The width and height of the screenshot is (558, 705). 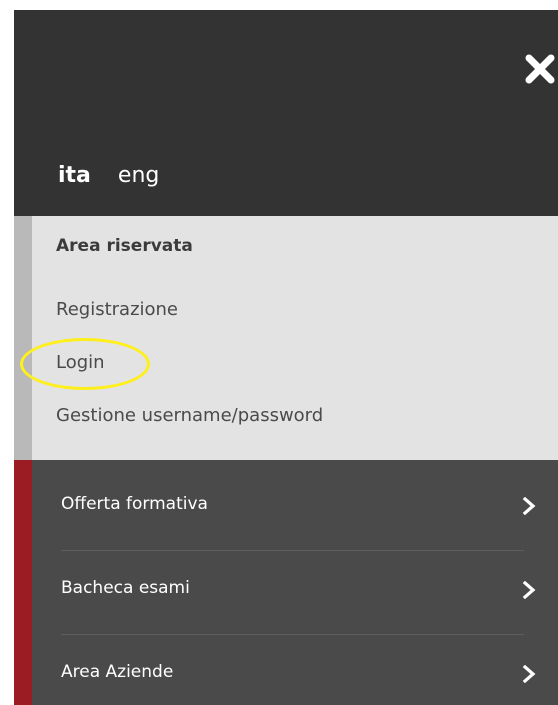 I want to click on reserved-area-stripe, so click(x=23, y=338).